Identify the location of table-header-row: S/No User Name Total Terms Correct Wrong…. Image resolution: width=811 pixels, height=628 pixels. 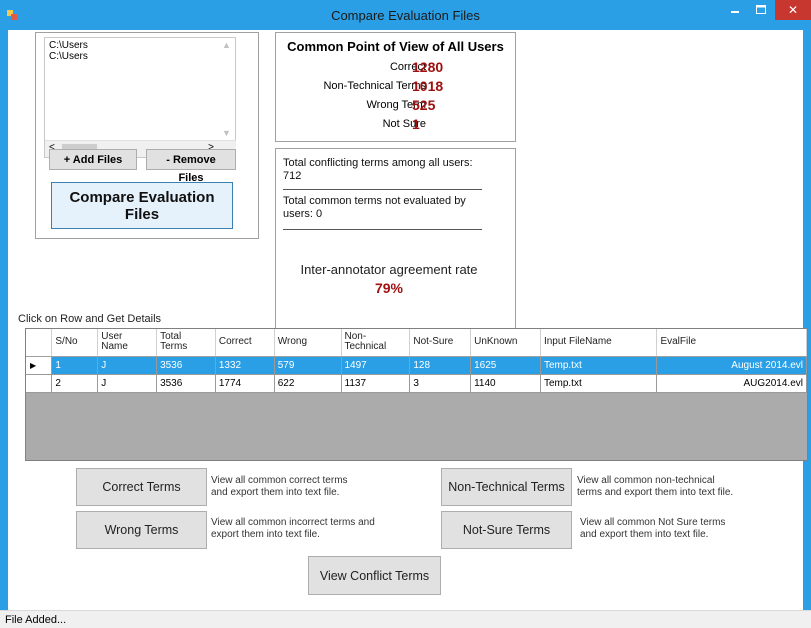
(416, 343).